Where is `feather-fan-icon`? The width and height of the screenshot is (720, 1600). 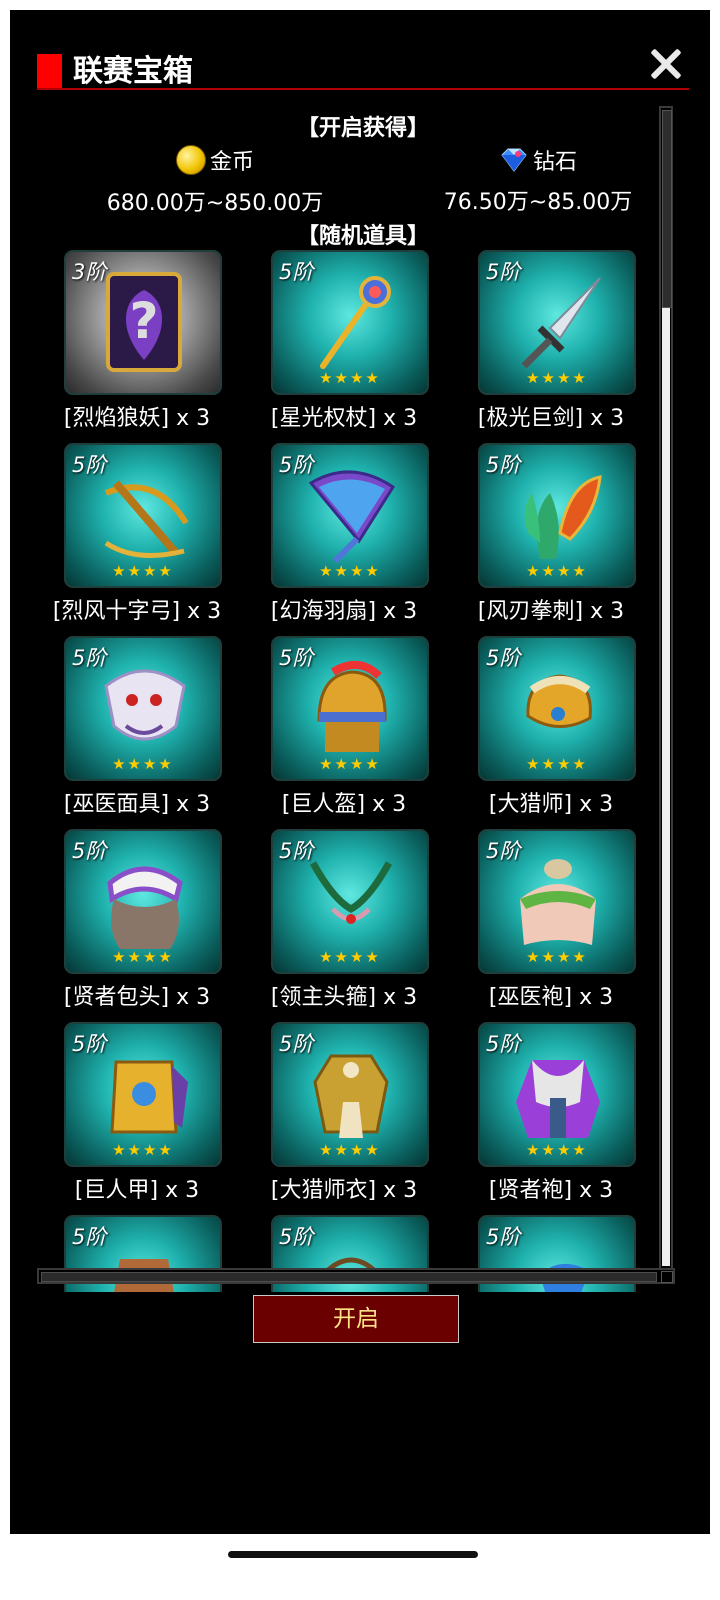 feather-fan-icon is located at coordinates (352, 517).